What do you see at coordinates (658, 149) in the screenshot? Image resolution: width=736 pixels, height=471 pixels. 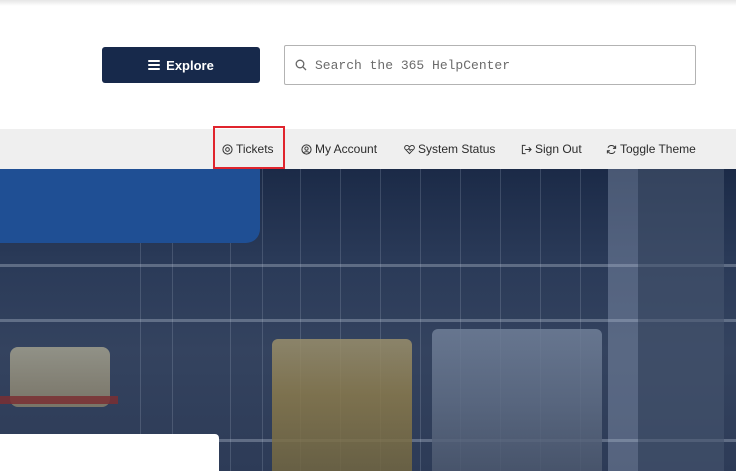 I see `nav-toggle-theme-label: Toggle Theme` at bounding box center [658, 149].